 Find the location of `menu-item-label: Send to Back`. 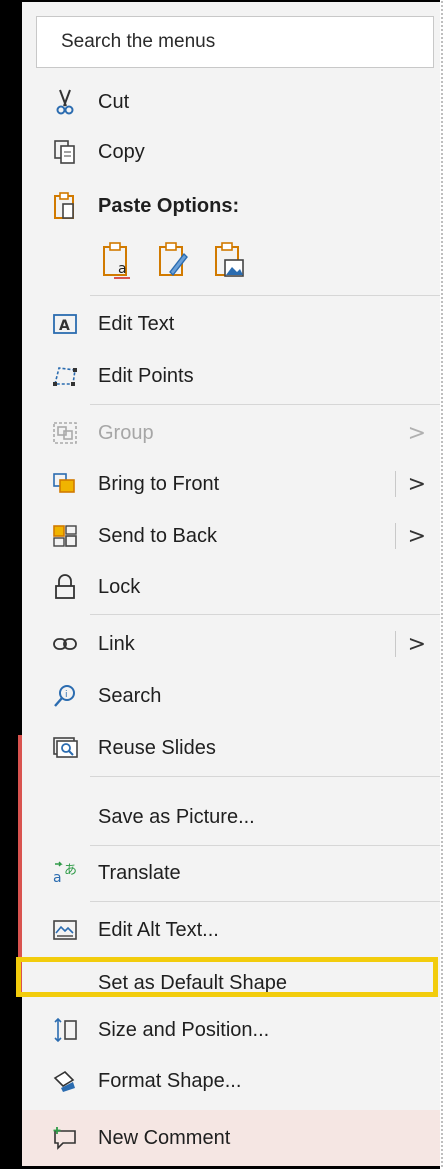

menu-item-label: Send to Back is located at coordinates (157, 535).